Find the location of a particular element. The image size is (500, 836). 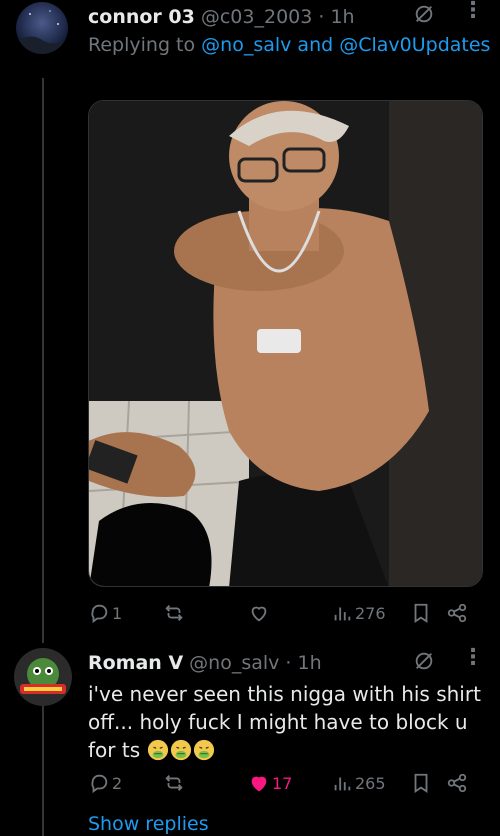

like-button is located at coordinates (259, 613).